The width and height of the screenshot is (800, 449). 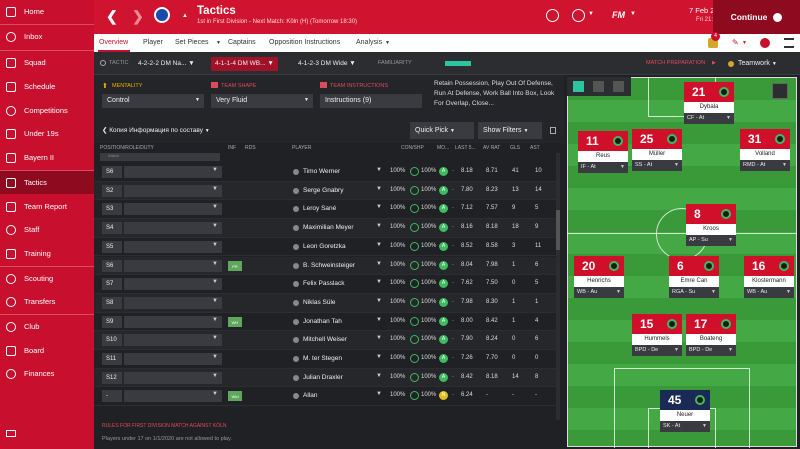 I want to click on col-ast: AST, so click(x=535, y=148).